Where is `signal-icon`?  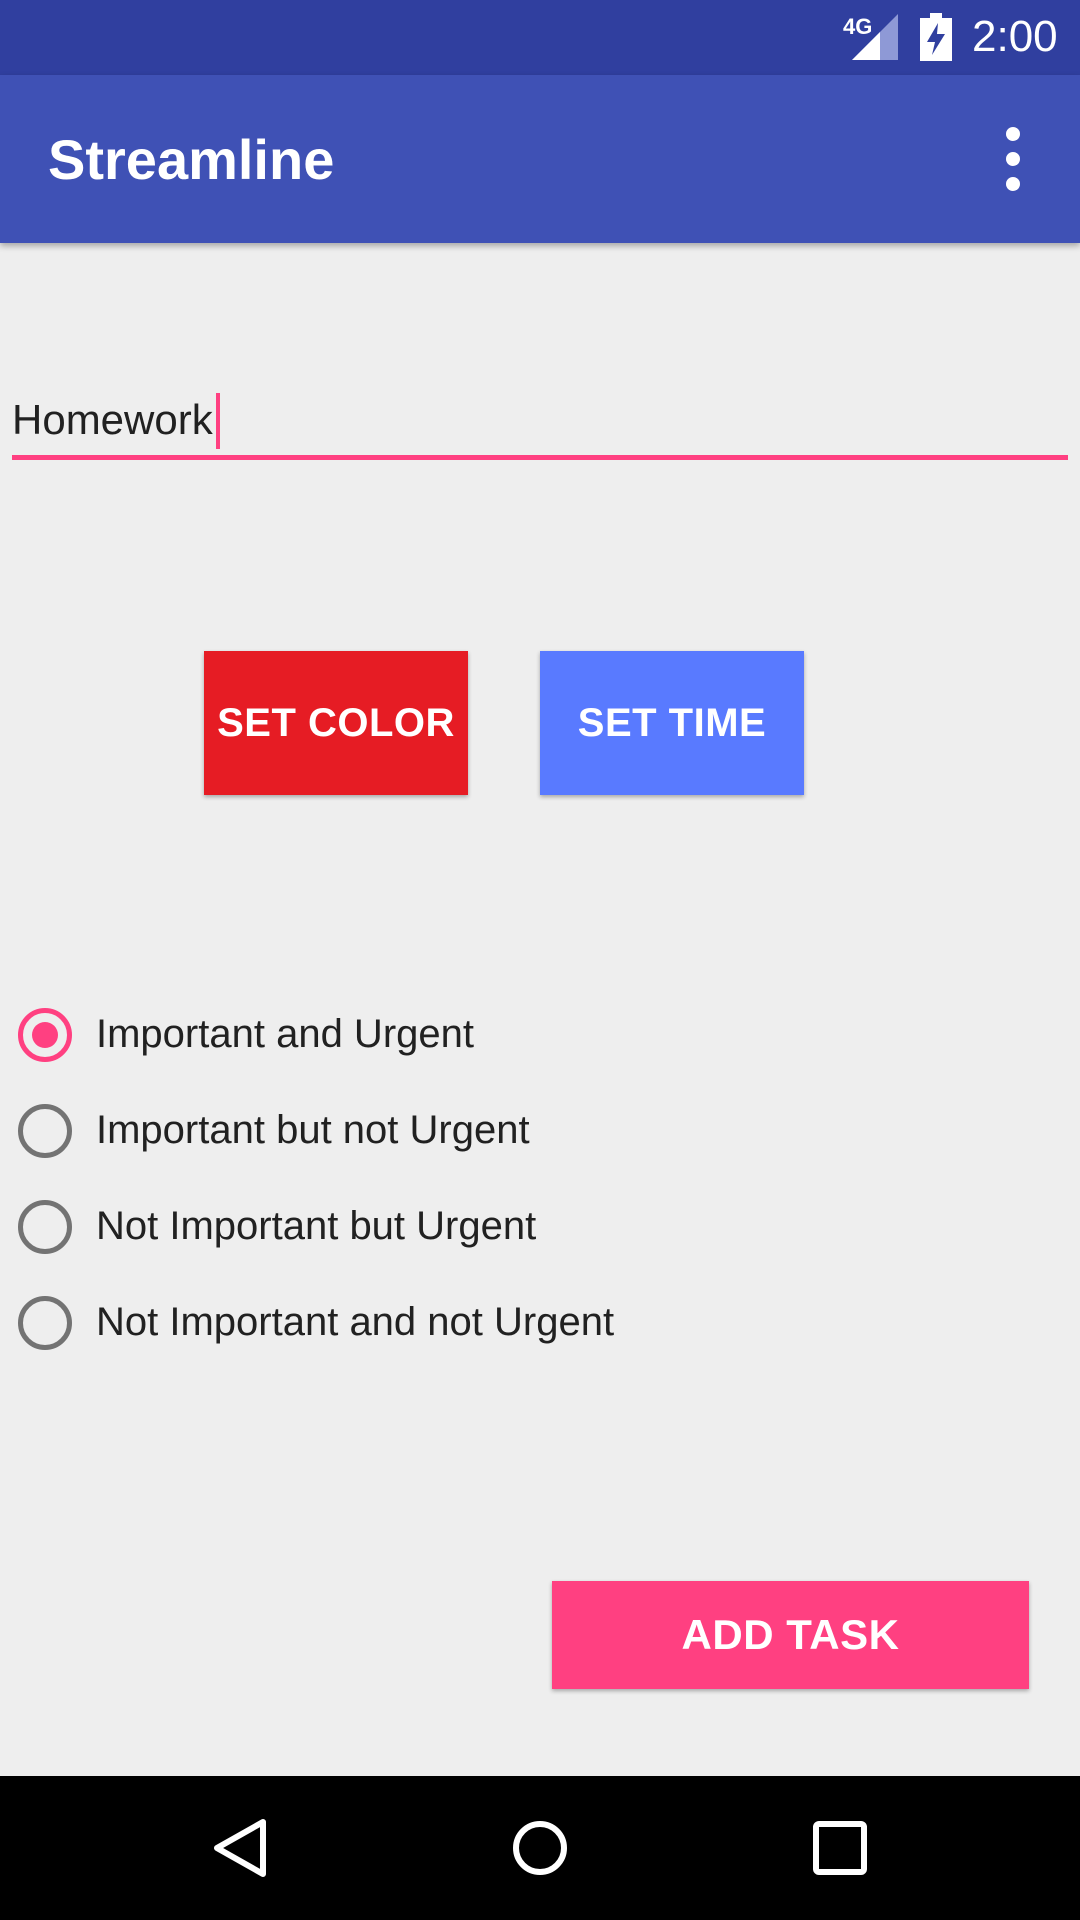
signal-icon is located at coordinates (875, 37).